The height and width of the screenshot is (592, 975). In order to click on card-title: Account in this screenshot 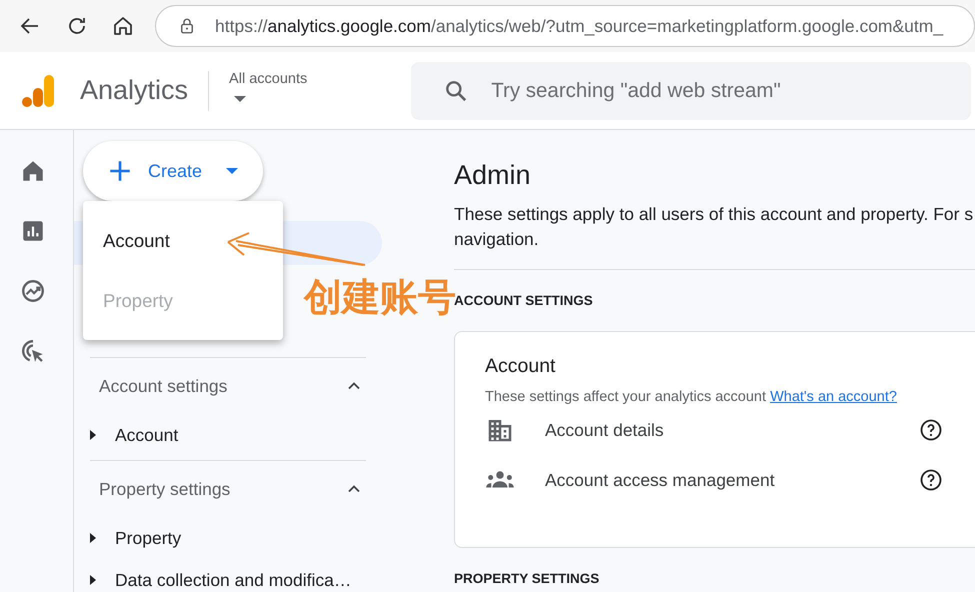, I will do `click(520, 366)`.